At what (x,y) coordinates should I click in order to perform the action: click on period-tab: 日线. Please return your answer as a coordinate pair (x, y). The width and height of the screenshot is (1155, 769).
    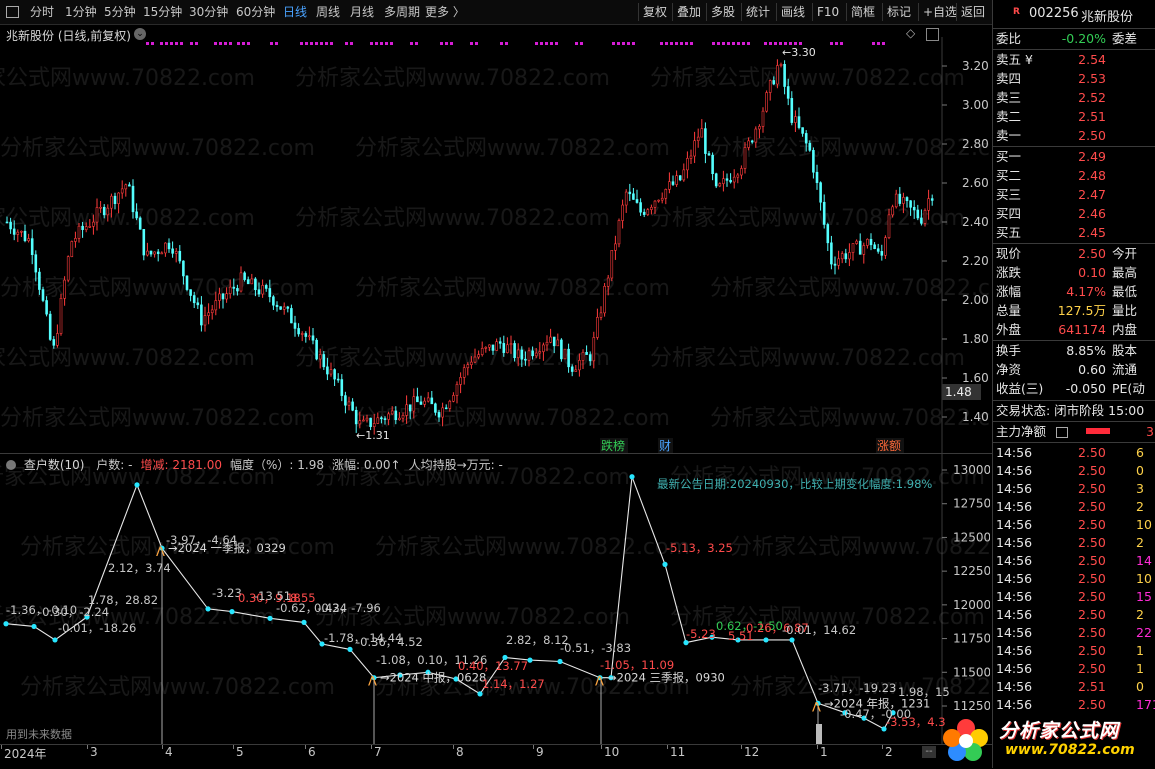
    Looking at the image, I should click on (295, 12).